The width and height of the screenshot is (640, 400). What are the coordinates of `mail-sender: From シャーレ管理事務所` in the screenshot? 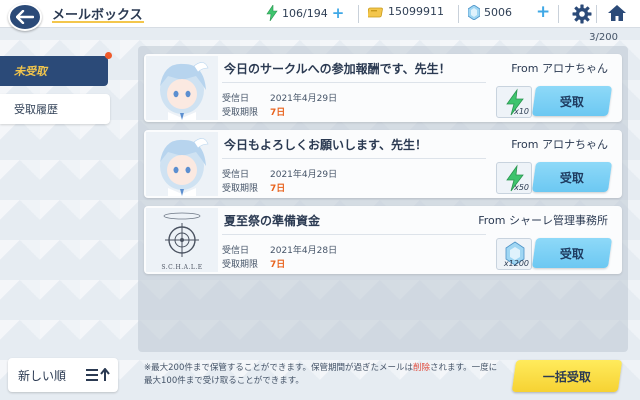 It's located at (543, 220).